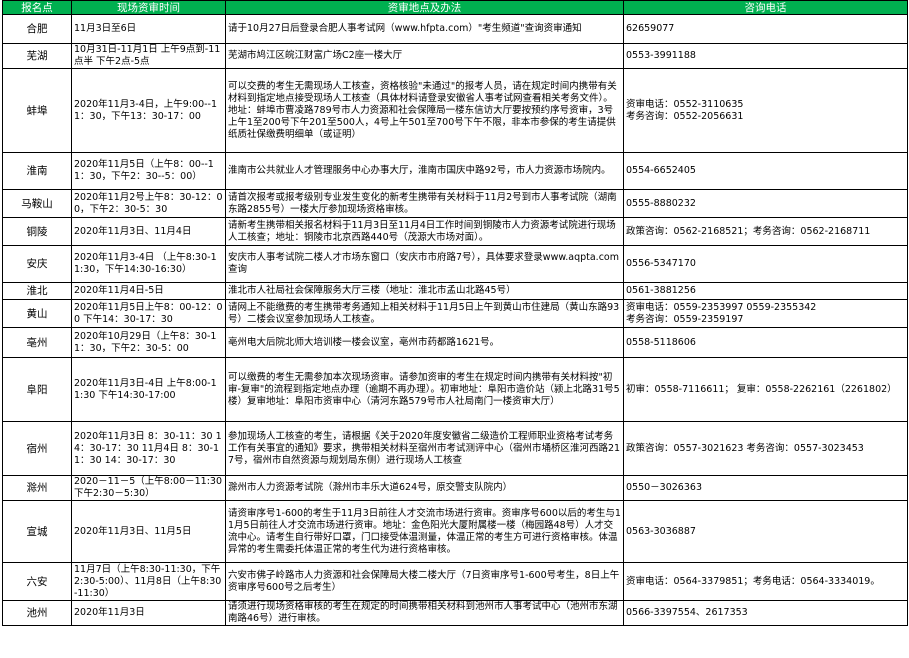  Describe the element at coordinates (765, 56) in the screenshot. I see `cell-phone: 0553-3991188` at that location.